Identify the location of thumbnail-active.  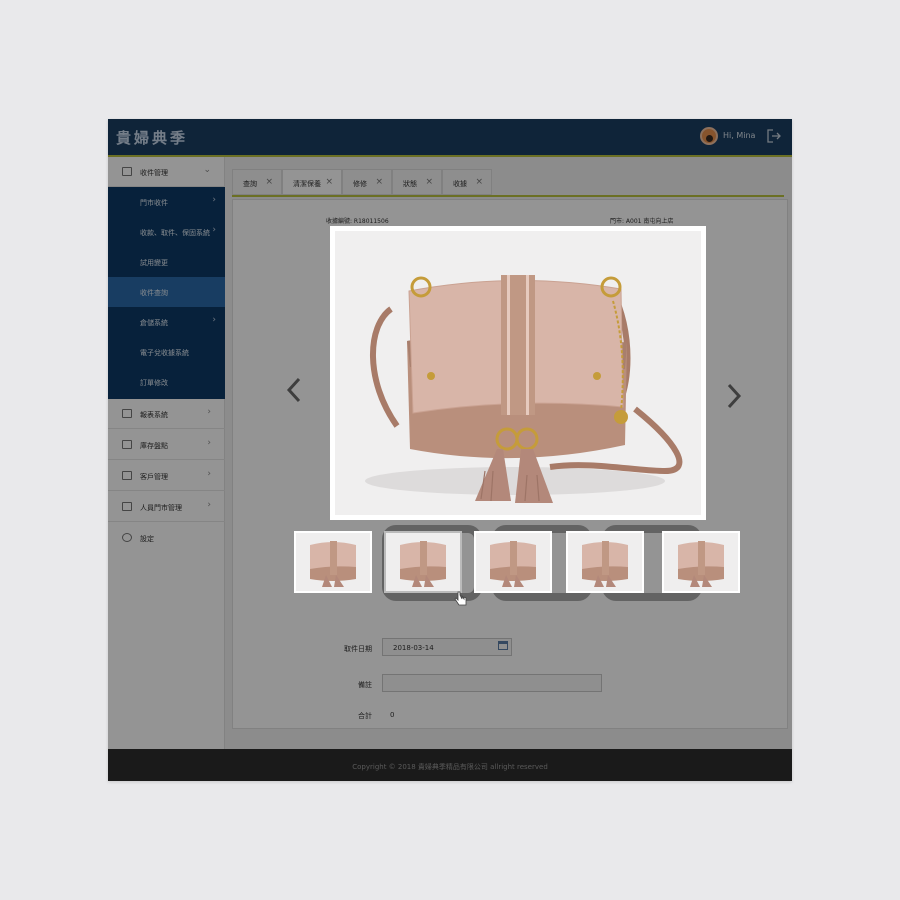
(423, 562).